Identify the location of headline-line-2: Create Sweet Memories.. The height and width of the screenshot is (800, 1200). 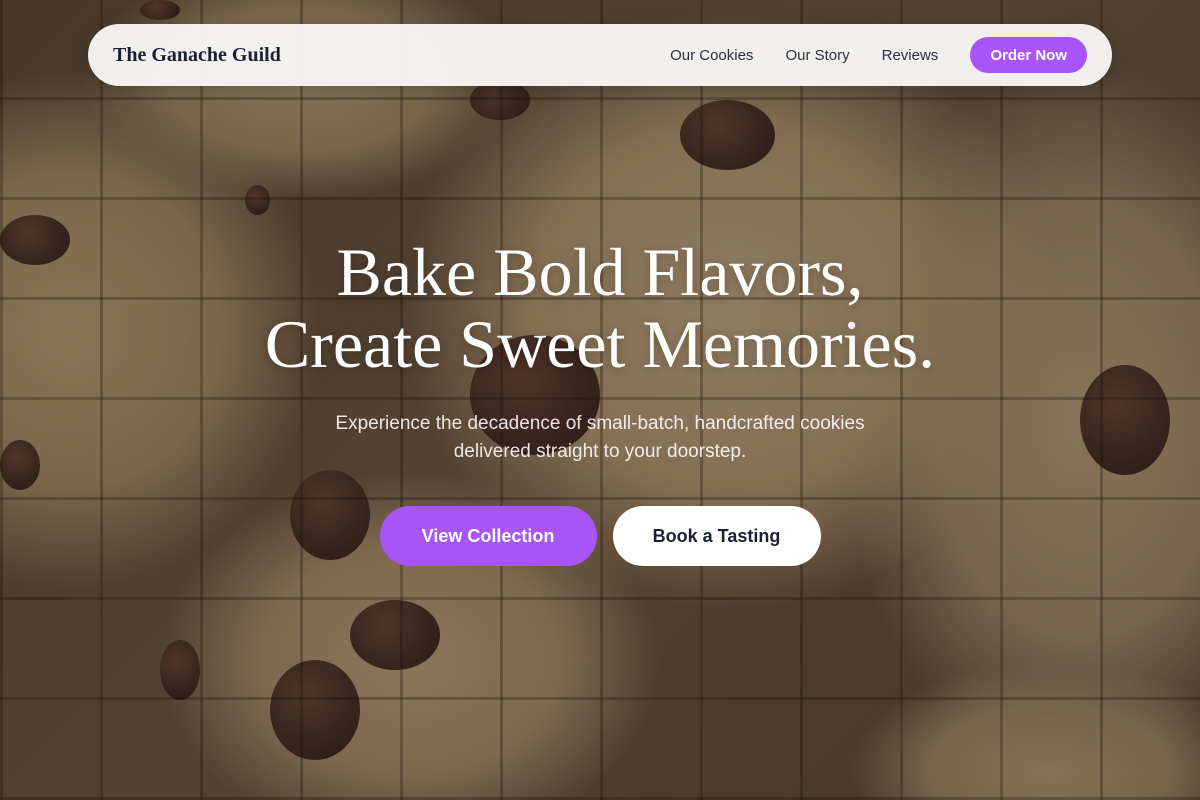
(600, 344).